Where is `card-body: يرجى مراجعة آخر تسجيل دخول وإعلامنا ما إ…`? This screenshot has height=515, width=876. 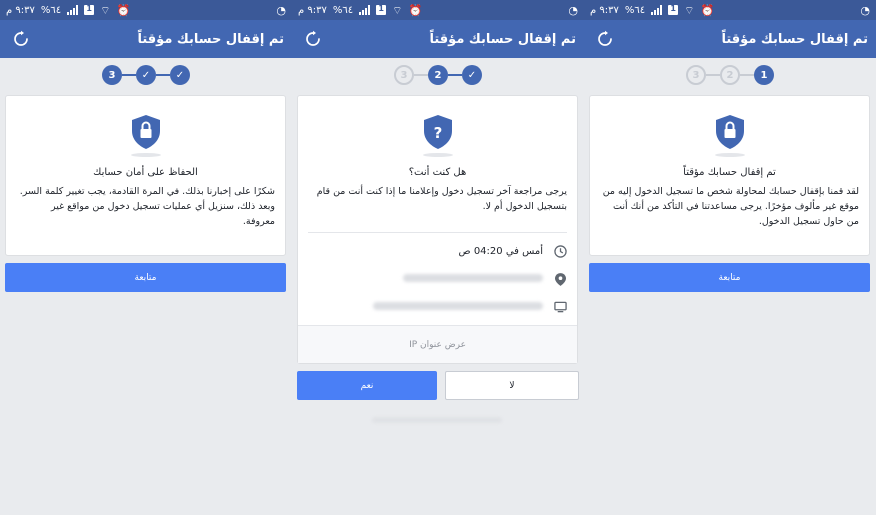 card-body: يرجى مراجعة آخر تسجيل دخول وإعلامنا ما إ… is located at coordinates (441, 199).